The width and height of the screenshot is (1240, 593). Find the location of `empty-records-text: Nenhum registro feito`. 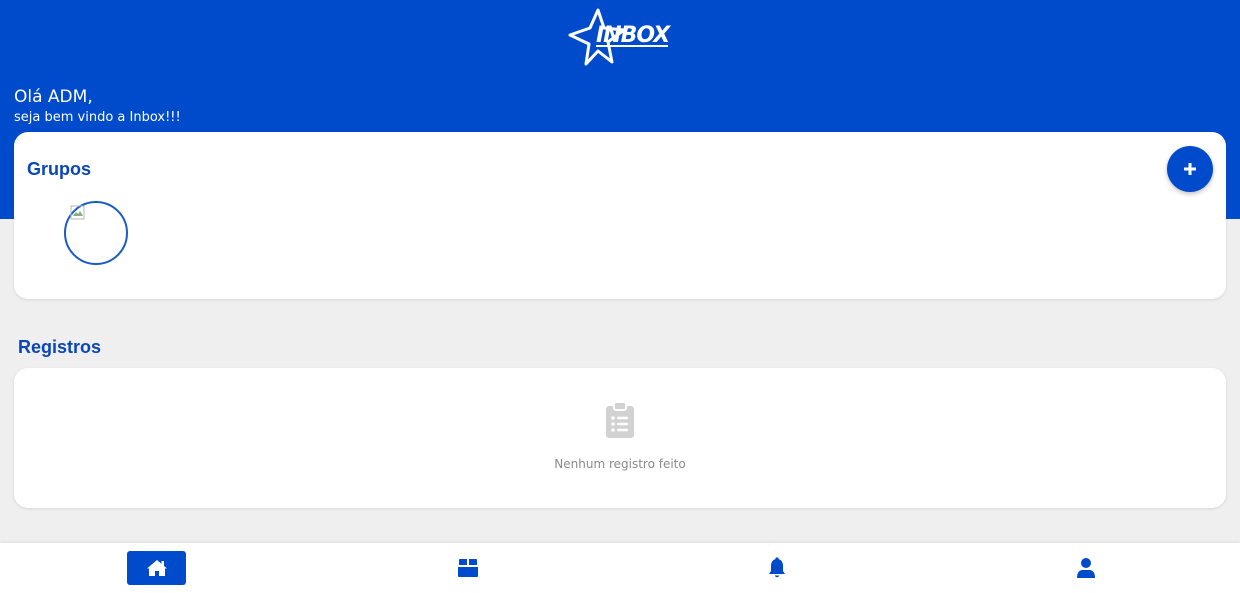

empty-records-text: Nenhum registro feito is located at coordinates (620, 464).